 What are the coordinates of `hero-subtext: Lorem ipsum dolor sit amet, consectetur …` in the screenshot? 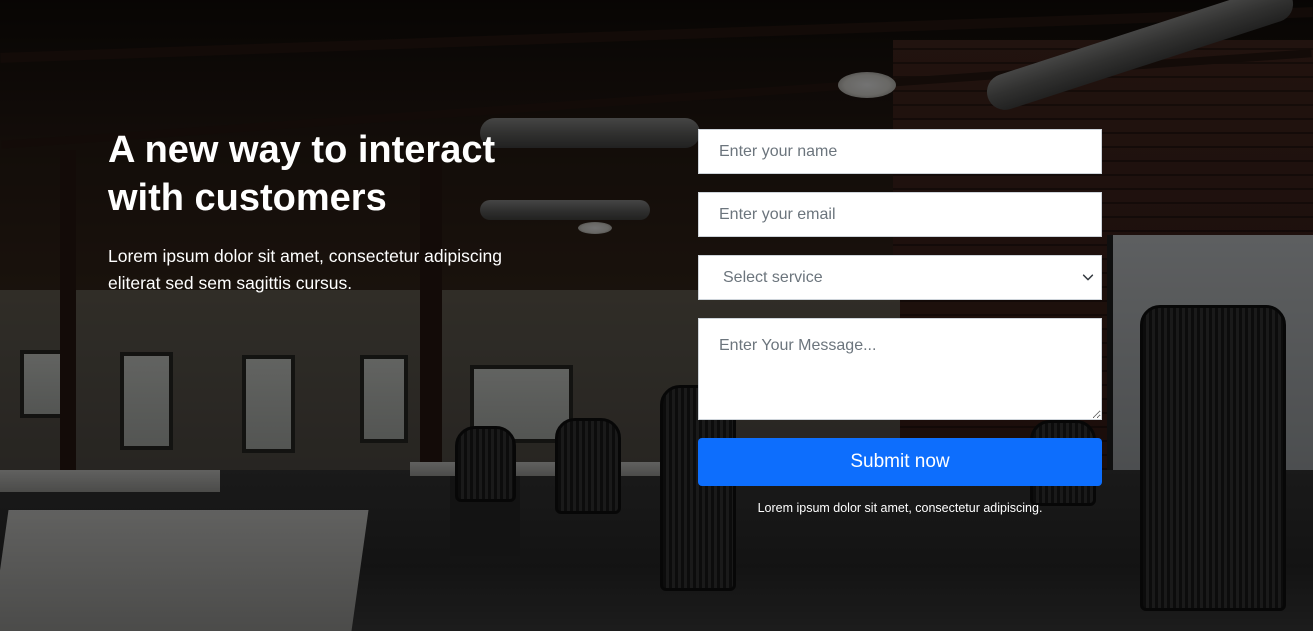 It's located at (305, 269).